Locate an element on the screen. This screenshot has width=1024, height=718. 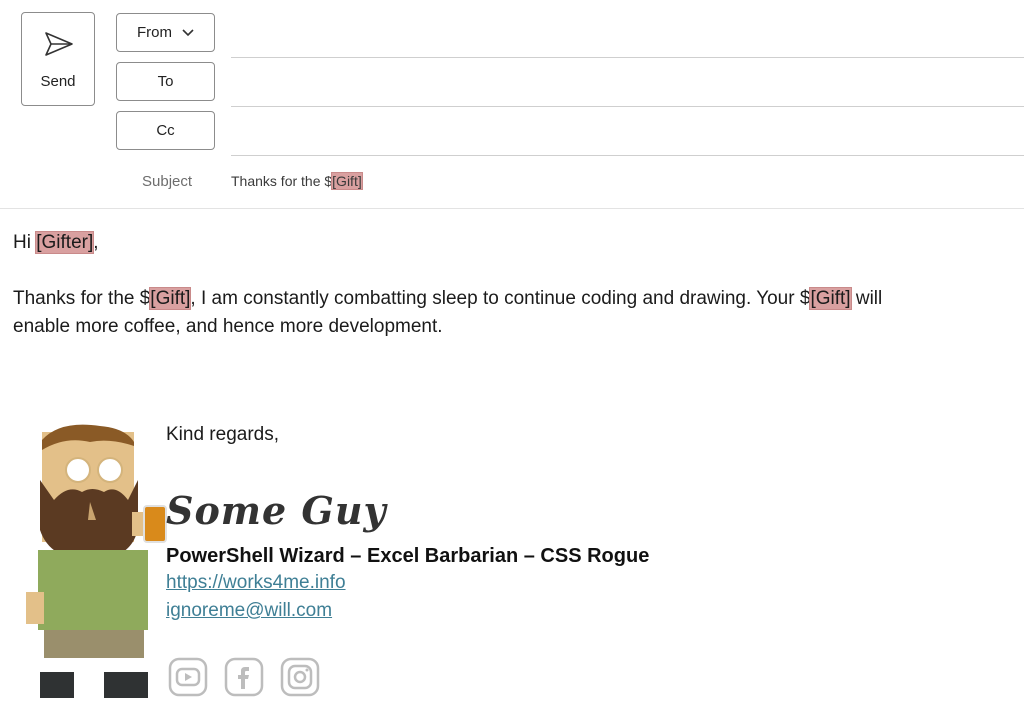
subject-input: Thanks for the $[Gift] is located at coordinates (297, 181).